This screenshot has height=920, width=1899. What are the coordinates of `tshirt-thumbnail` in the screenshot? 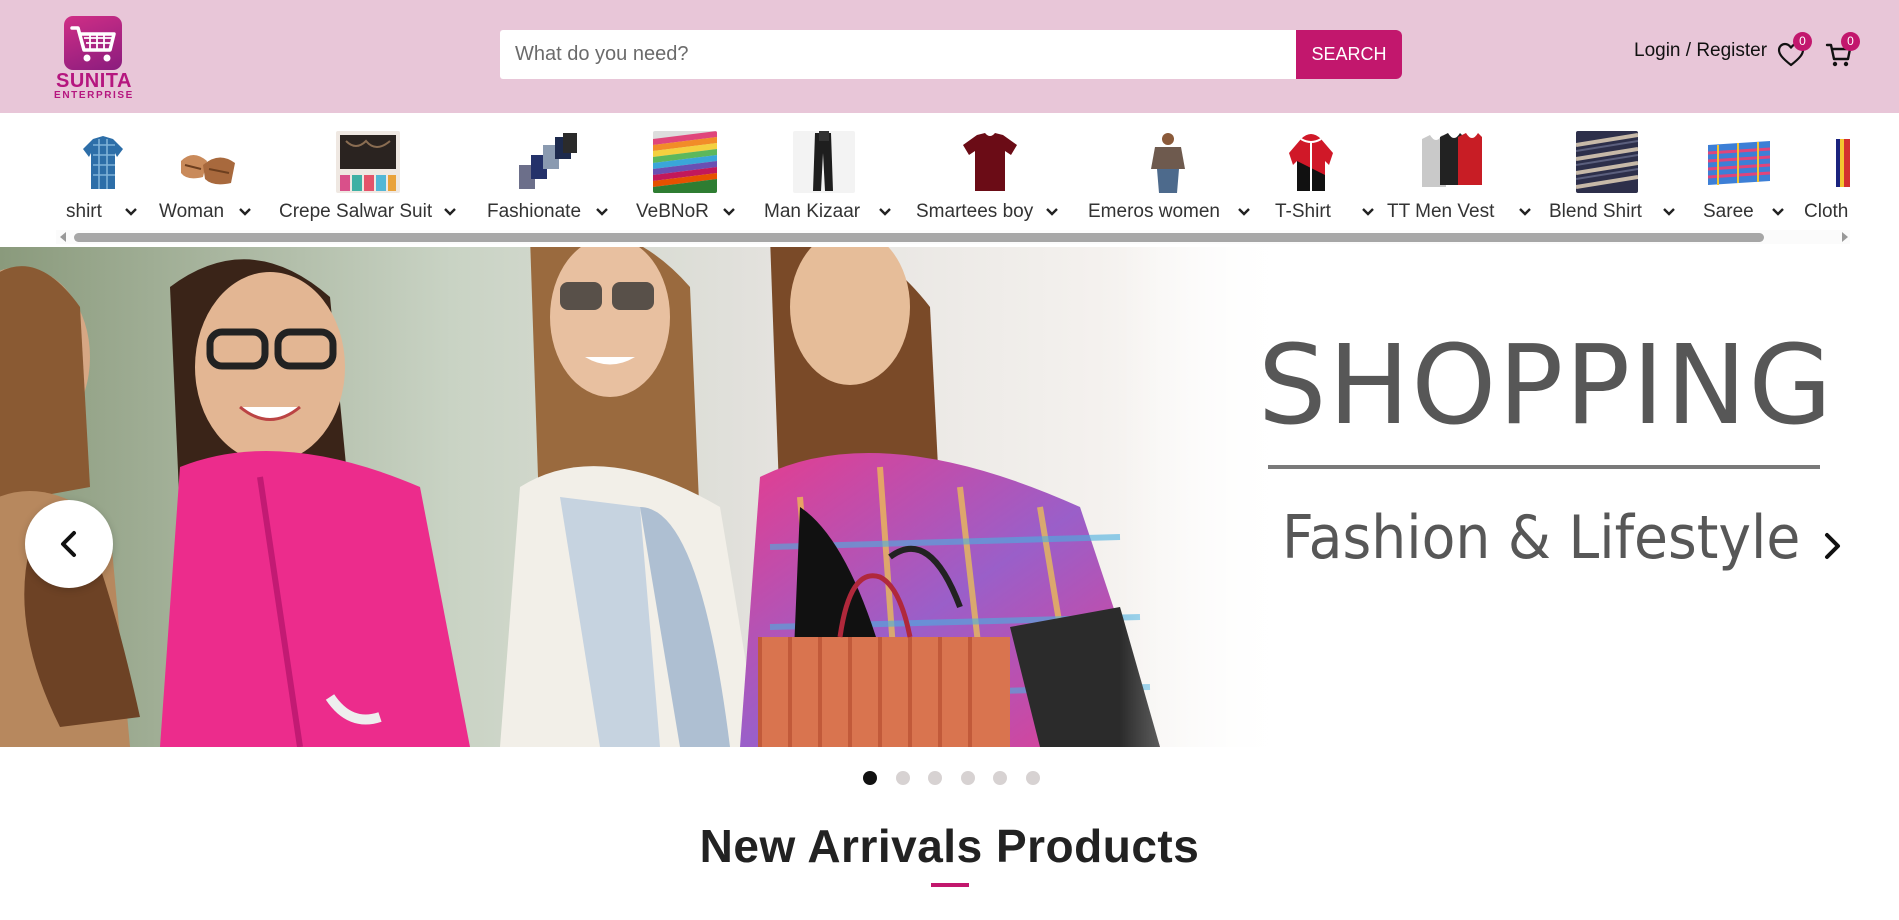 It's located at (990, 162).